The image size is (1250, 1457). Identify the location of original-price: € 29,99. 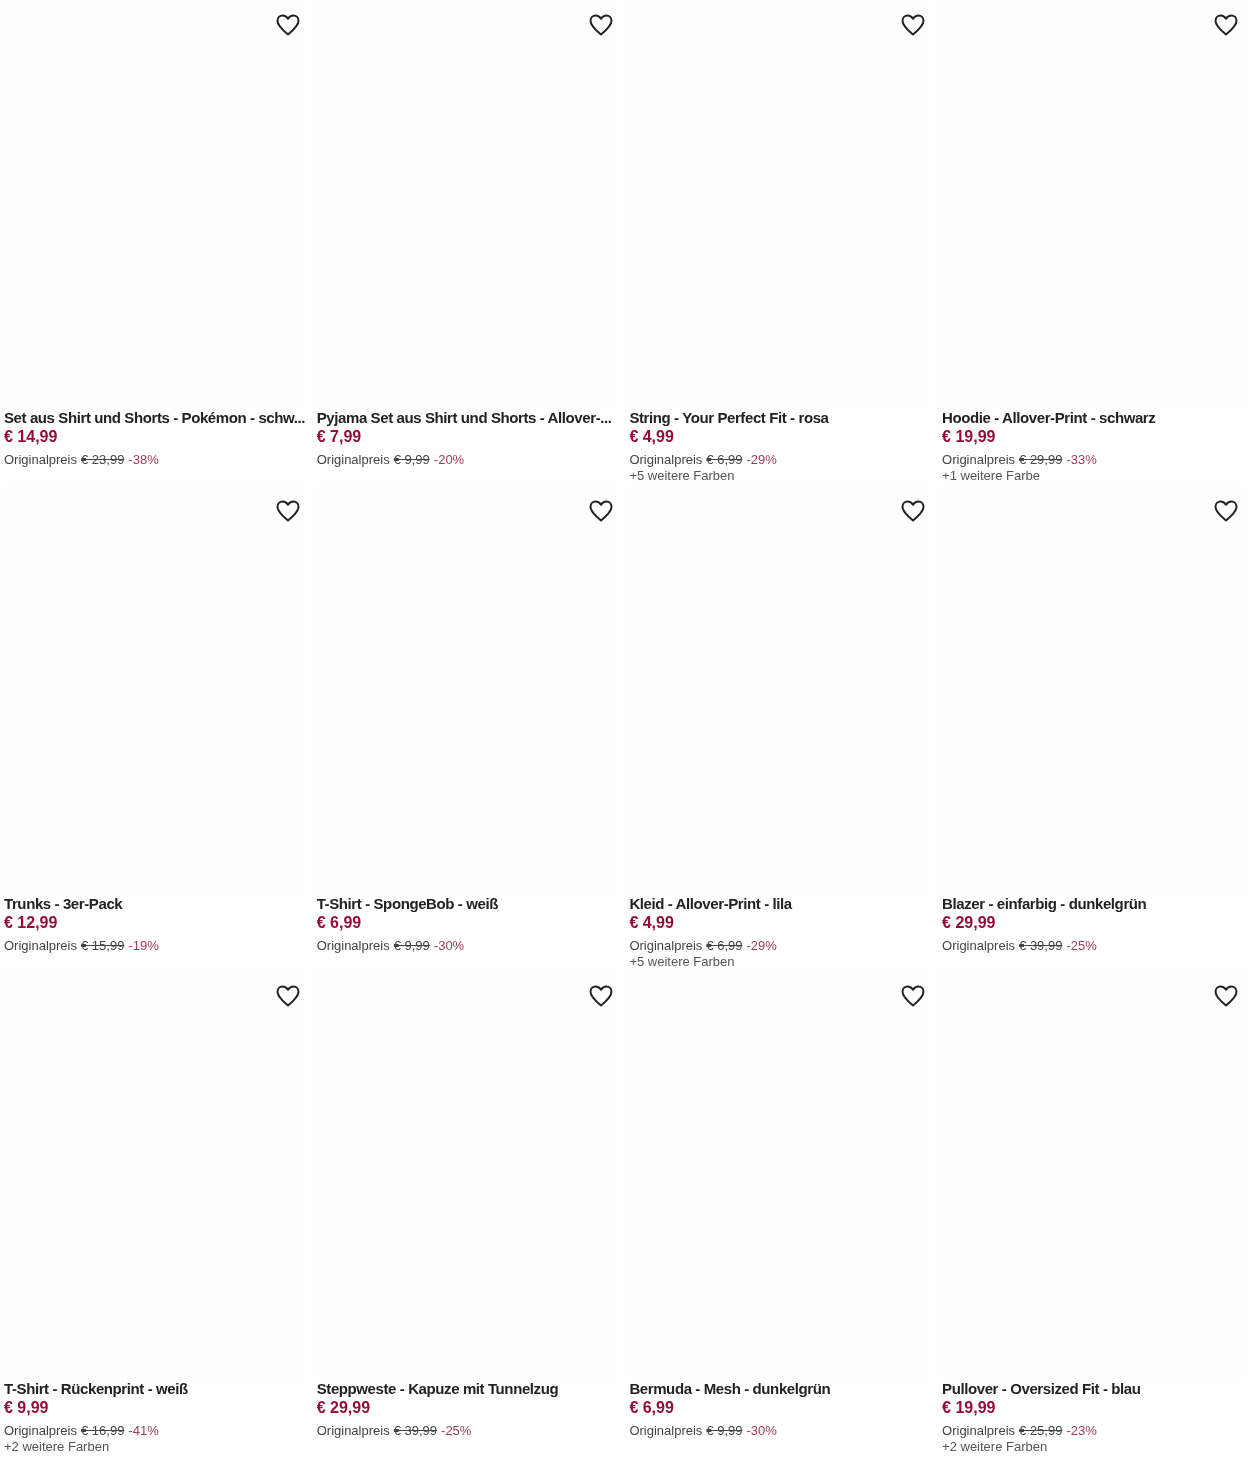
(1041, 460).